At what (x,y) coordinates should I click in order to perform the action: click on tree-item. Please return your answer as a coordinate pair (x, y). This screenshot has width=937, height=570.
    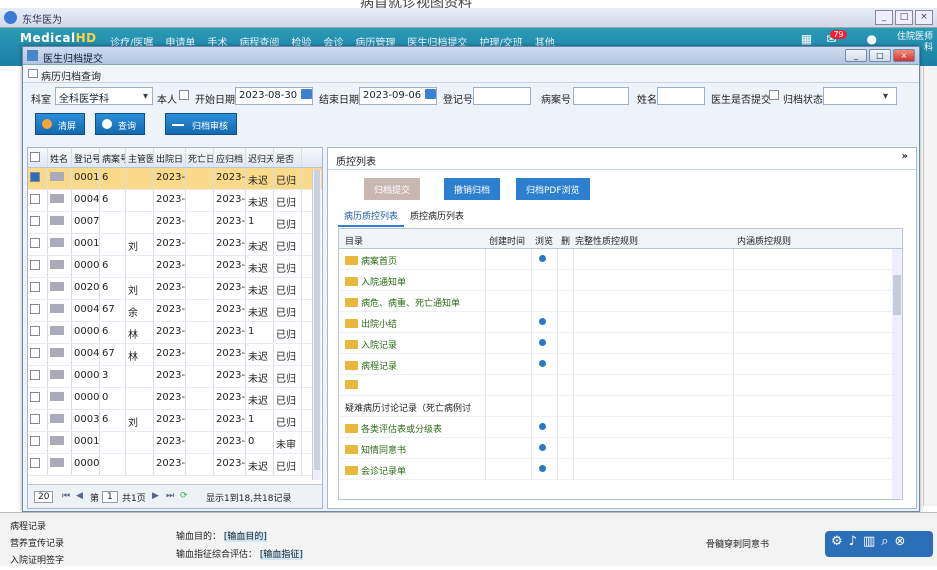
    Looking at the image, I should click on (620, 385).